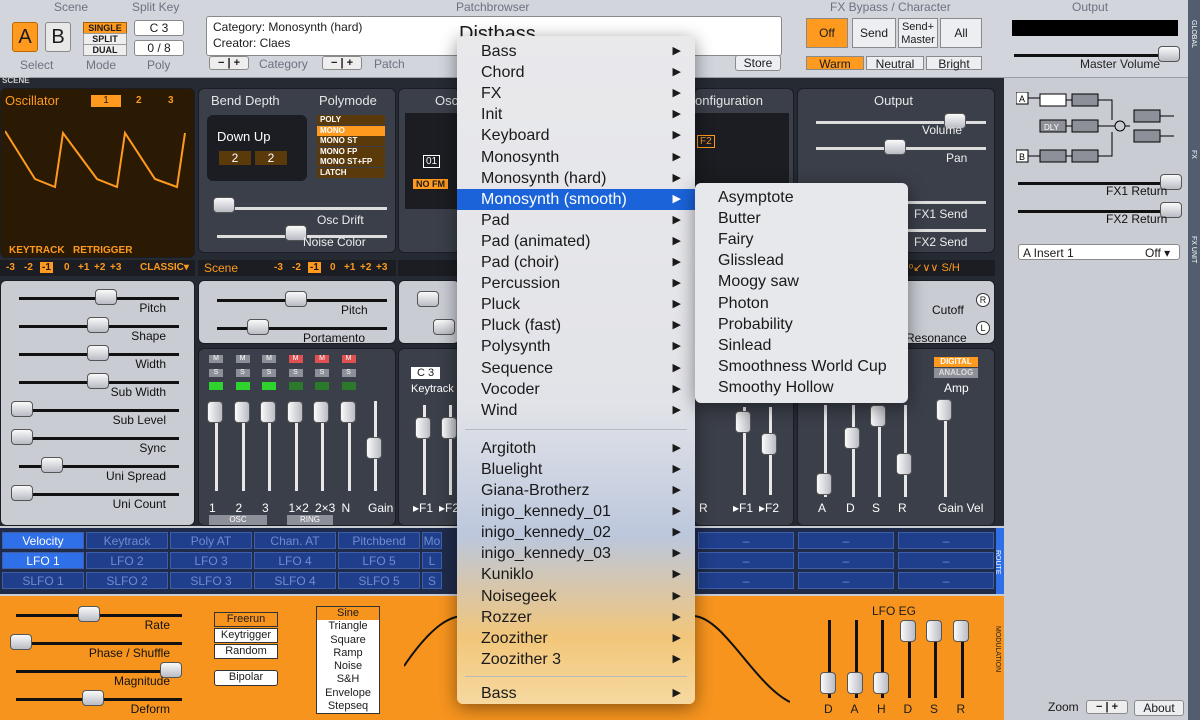  What do you see at coordinates (576, 553) in the screenshot?
I see `menu-item-author: inigo_kennedy_03 ▶` at bounding box center [576, 553].